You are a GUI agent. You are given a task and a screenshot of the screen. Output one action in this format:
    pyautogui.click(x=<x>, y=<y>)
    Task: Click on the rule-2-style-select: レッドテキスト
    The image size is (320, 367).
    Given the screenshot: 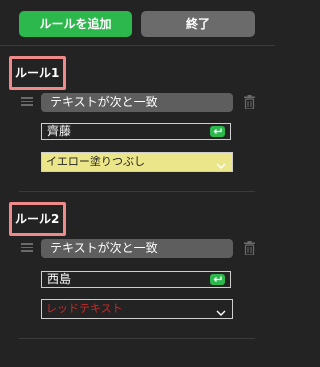 What is the action you would take?
    pyautogui.click(x=137, y=309)
    